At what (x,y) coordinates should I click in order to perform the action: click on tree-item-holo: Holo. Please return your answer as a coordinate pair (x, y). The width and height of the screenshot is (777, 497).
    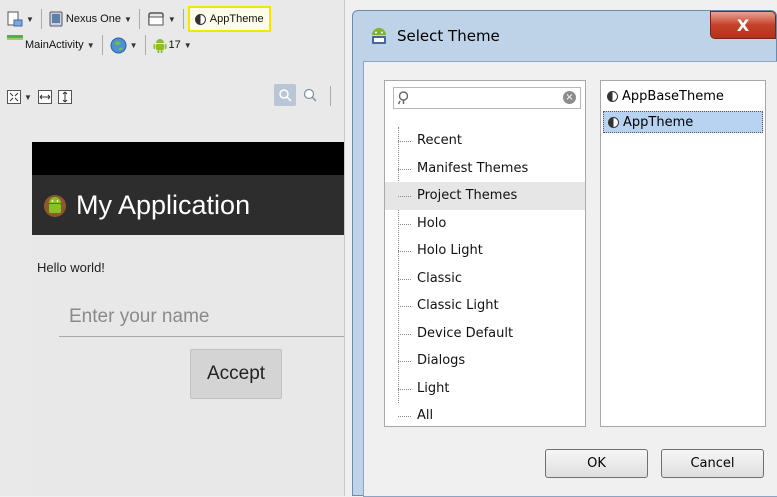
    Looking at the image, I should click on (485, 224).